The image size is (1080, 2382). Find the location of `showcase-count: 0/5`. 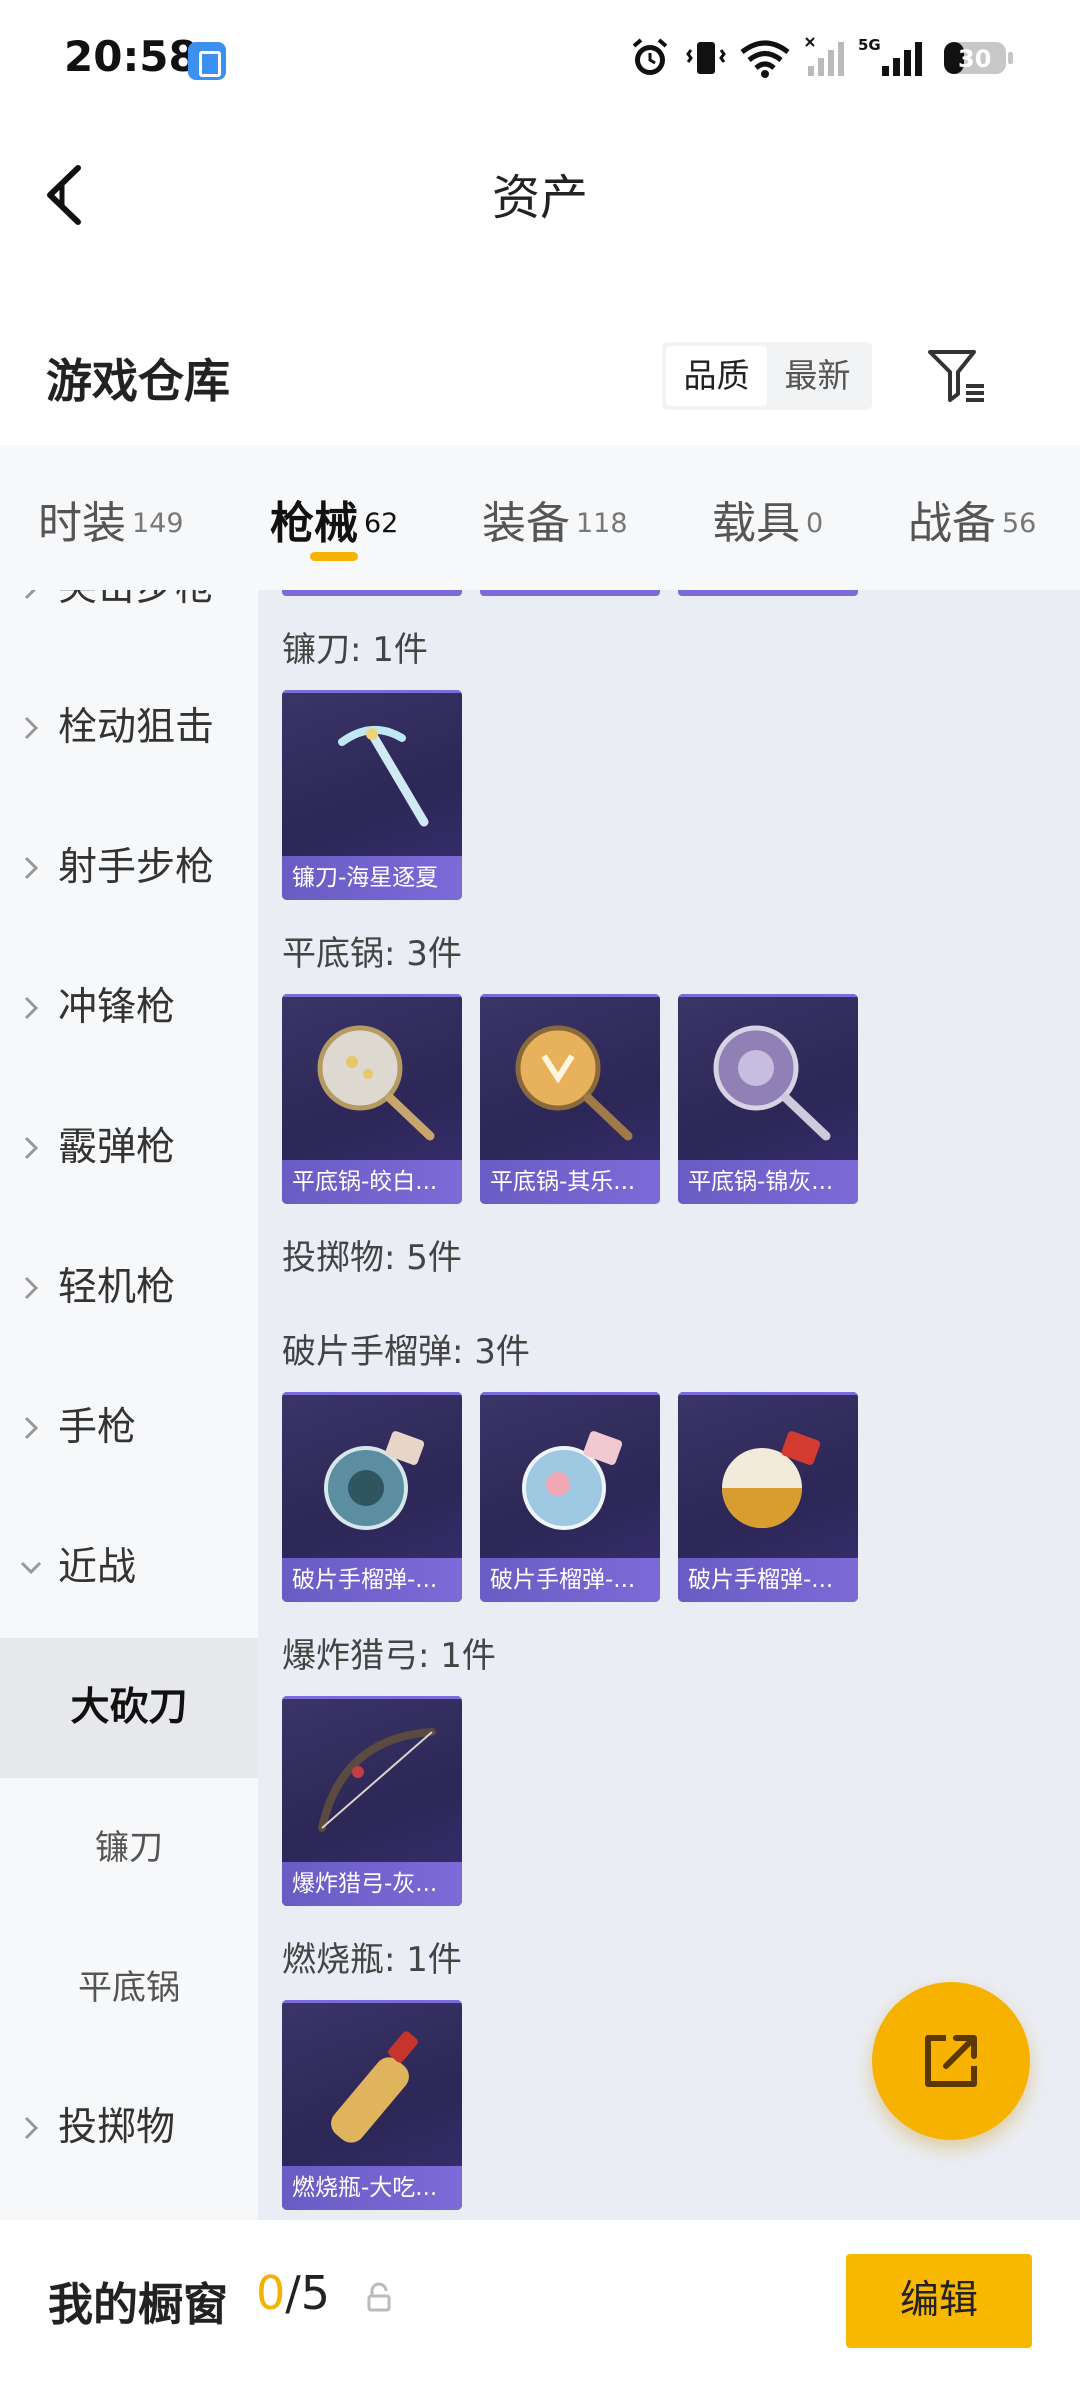

showcase-count: 0/5 is located at coordinates (293, 2293).